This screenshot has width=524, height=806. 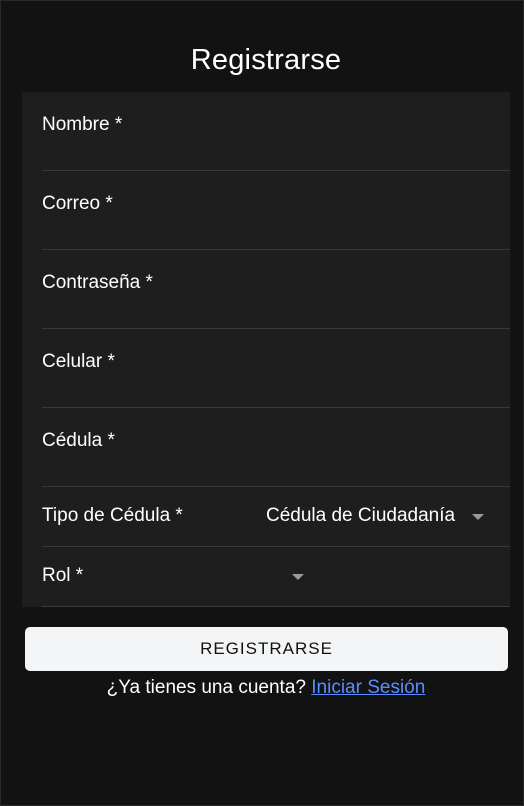 I want to click on login-prompt-text: ¿Ya tienes una cuenta?, so click(x=206, y=687).